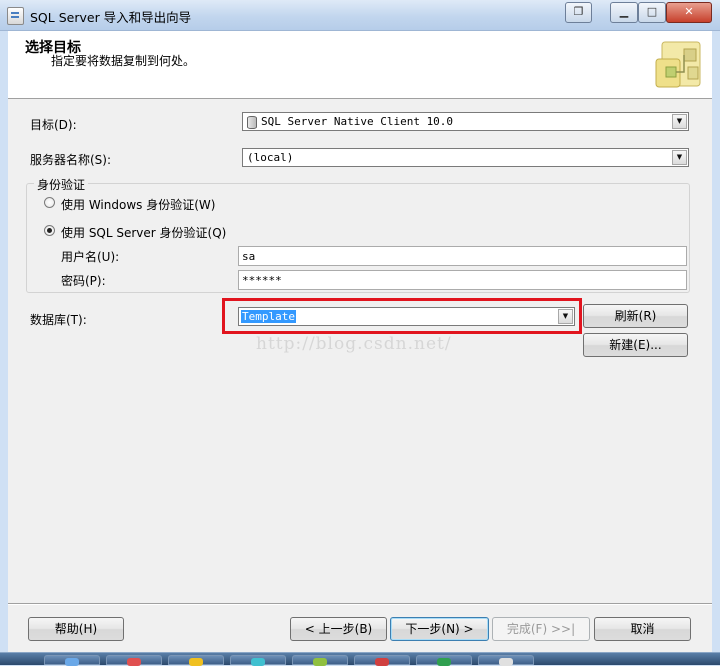 This screenshot has width=720, height=666. Describe the element at coordinates (462, 256) in the screenshot. I see `username-input: sa` at that location.